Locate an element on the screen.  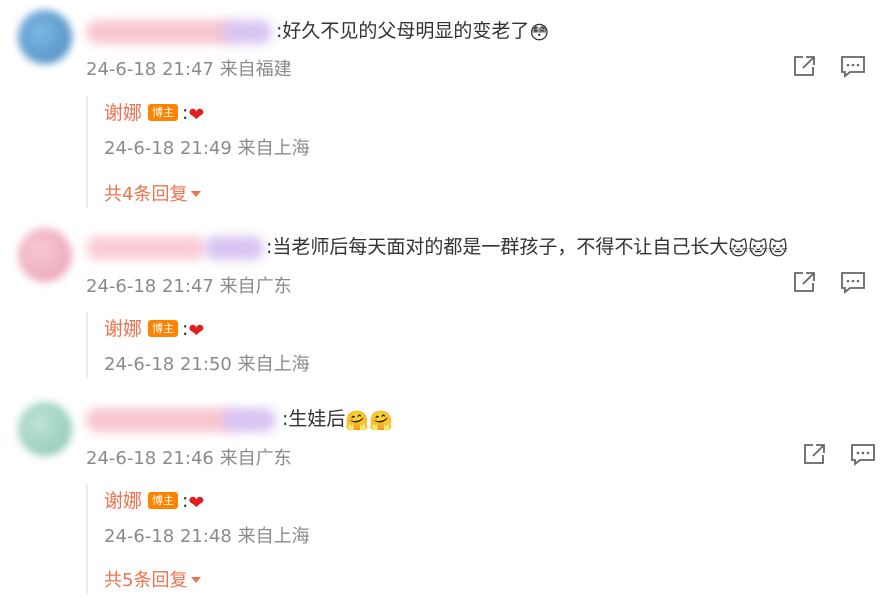
reply-meta: 24-6-18 21:49 来自上海 is located at coordinates (207, 148).